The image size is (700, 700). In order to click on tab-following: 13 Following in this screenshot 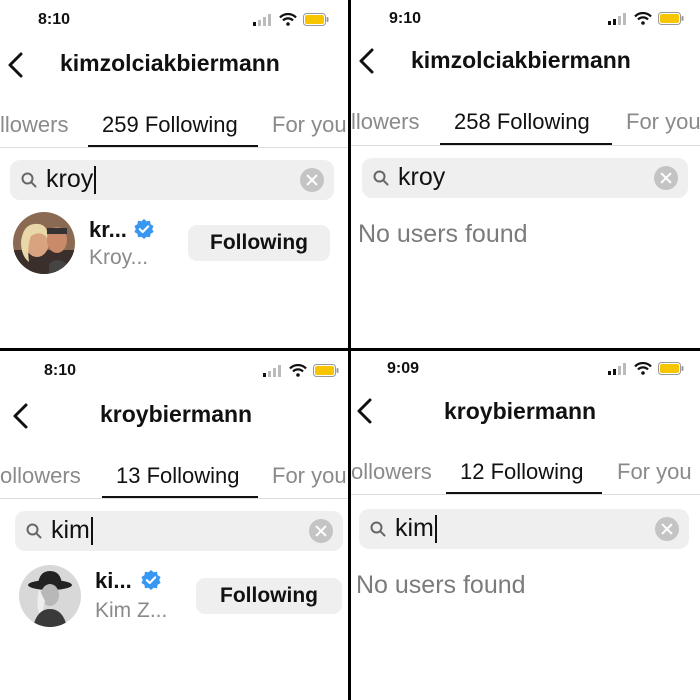, I will do `click(178, 476)`.